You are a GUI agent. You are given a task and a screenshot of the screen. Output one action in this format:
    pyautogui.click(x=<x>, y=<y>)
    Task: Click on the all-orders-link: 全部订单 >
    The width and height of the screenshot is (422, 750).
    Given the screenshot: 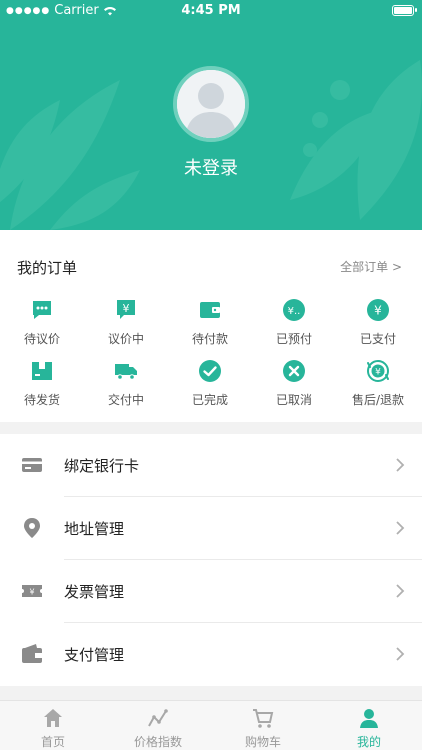 What is the action you would take?
    pyautogui.click(x=371, y=266)
    